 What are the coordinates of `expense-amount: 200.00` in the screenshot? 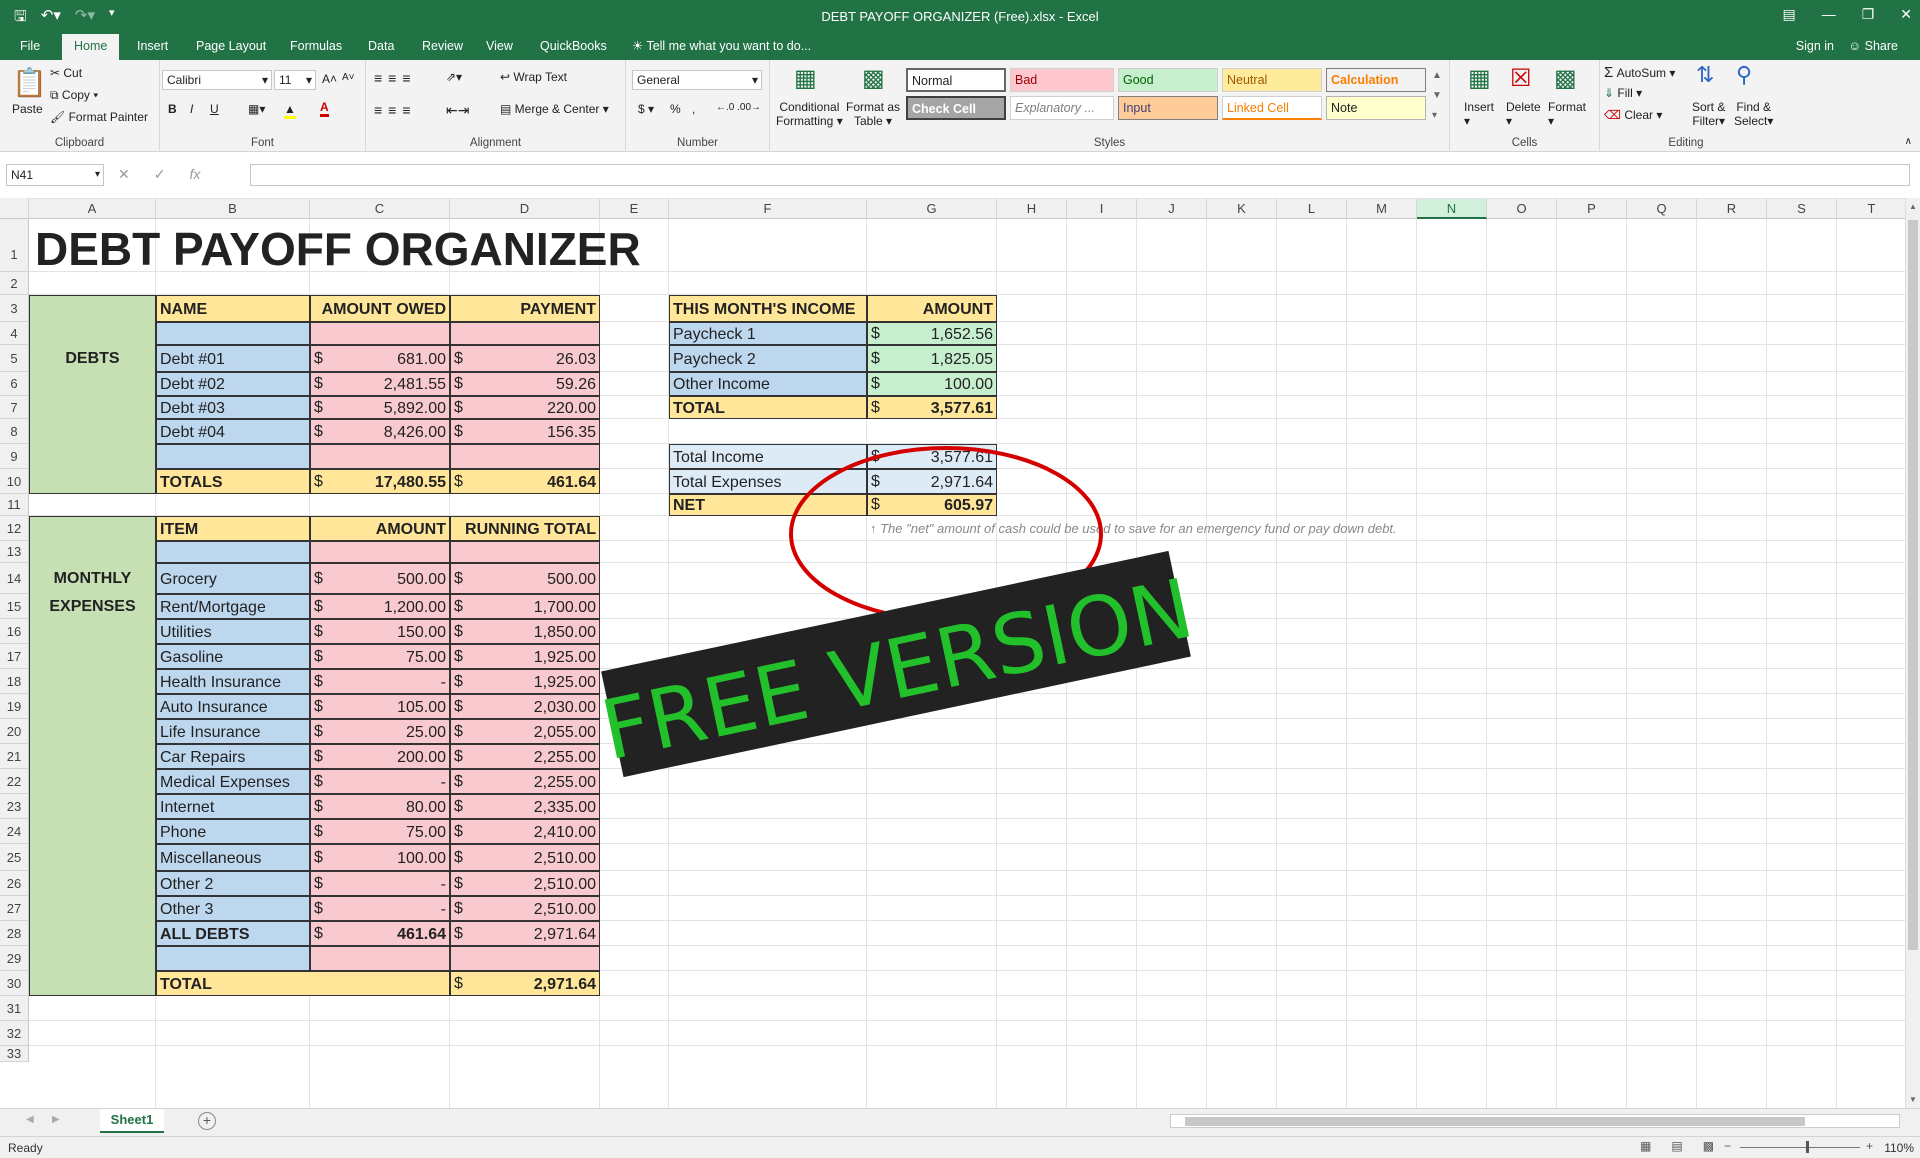 It's located at (380, 756).